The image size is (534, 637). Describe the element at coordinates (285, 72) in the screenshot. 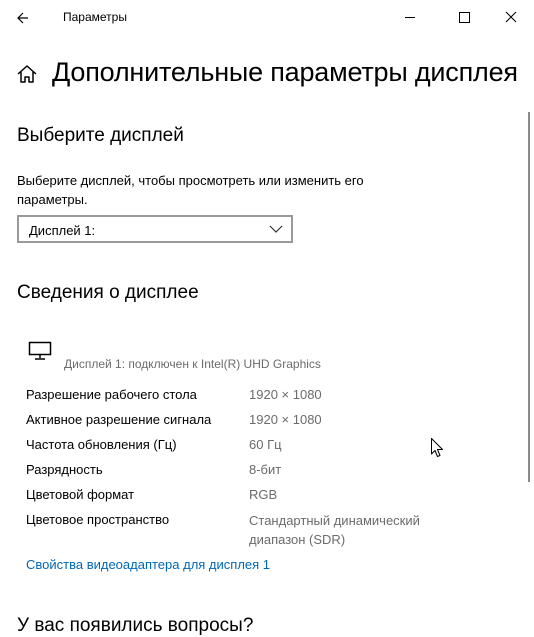

I see `page-title: Дополнительные параметры дисплея` at that location.